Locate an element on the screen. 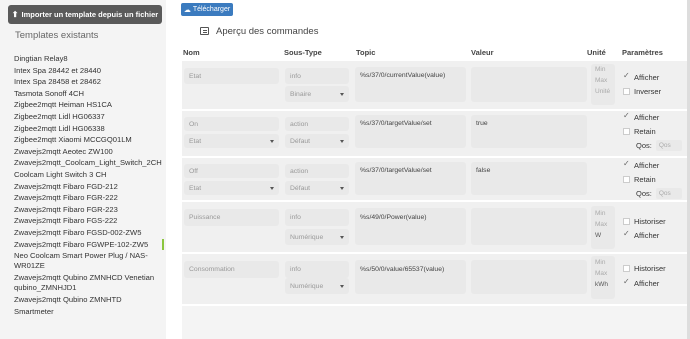 The image size is (690, 339). template-item: Zwavejs2mqtt Fibaro FGS-222 is located at coordinates (89, 221).